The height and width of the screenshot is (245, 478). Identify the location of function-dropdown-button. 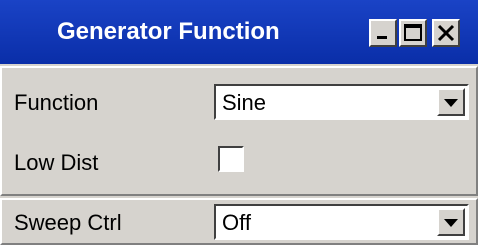
(451, 102).